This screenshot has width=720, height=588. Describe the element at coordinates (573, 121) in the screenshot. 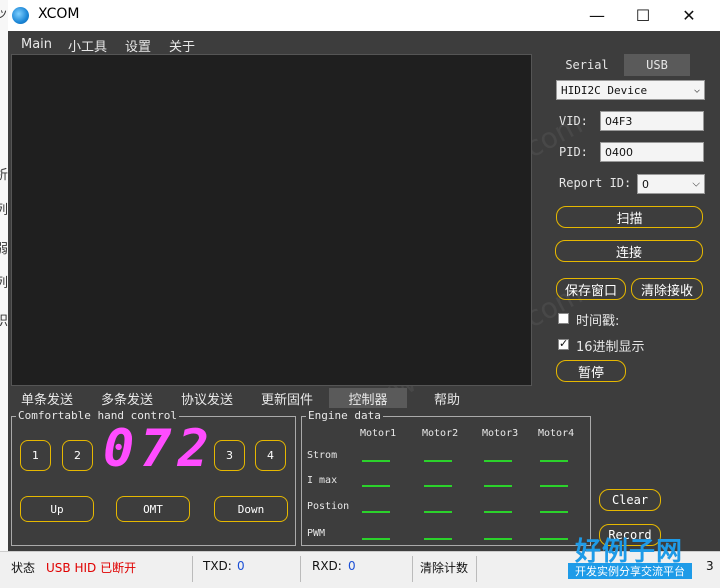

I see `vid-label: VID:` at that location.